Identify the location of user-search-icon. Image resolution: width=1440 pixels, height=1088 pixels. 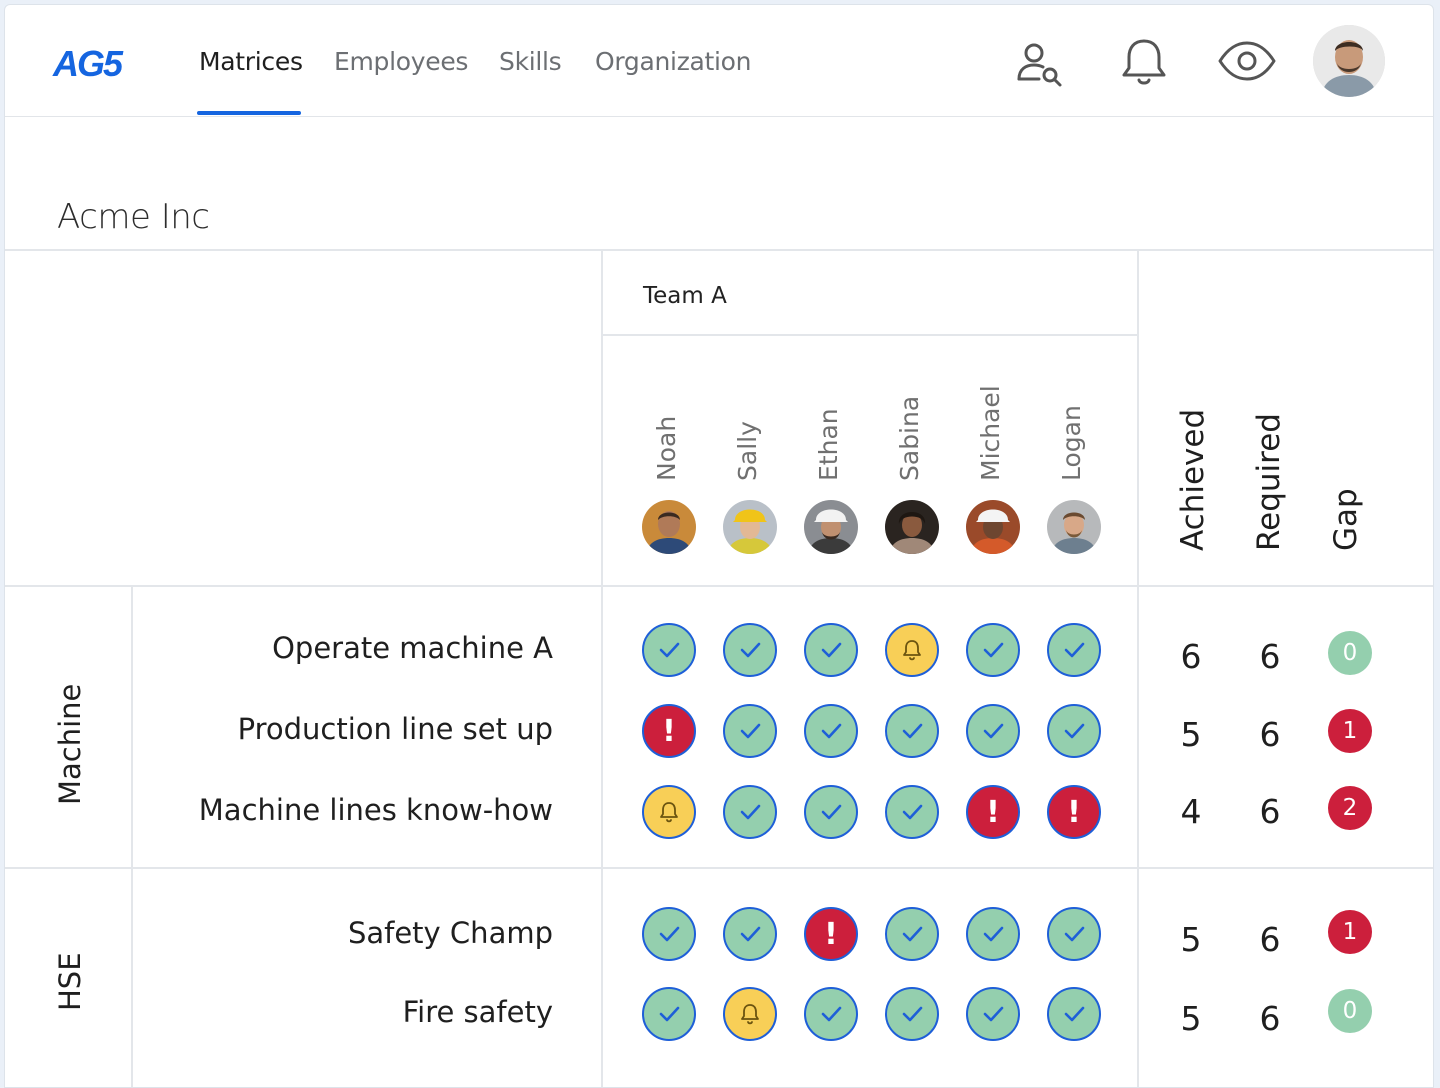
(1040, 64).